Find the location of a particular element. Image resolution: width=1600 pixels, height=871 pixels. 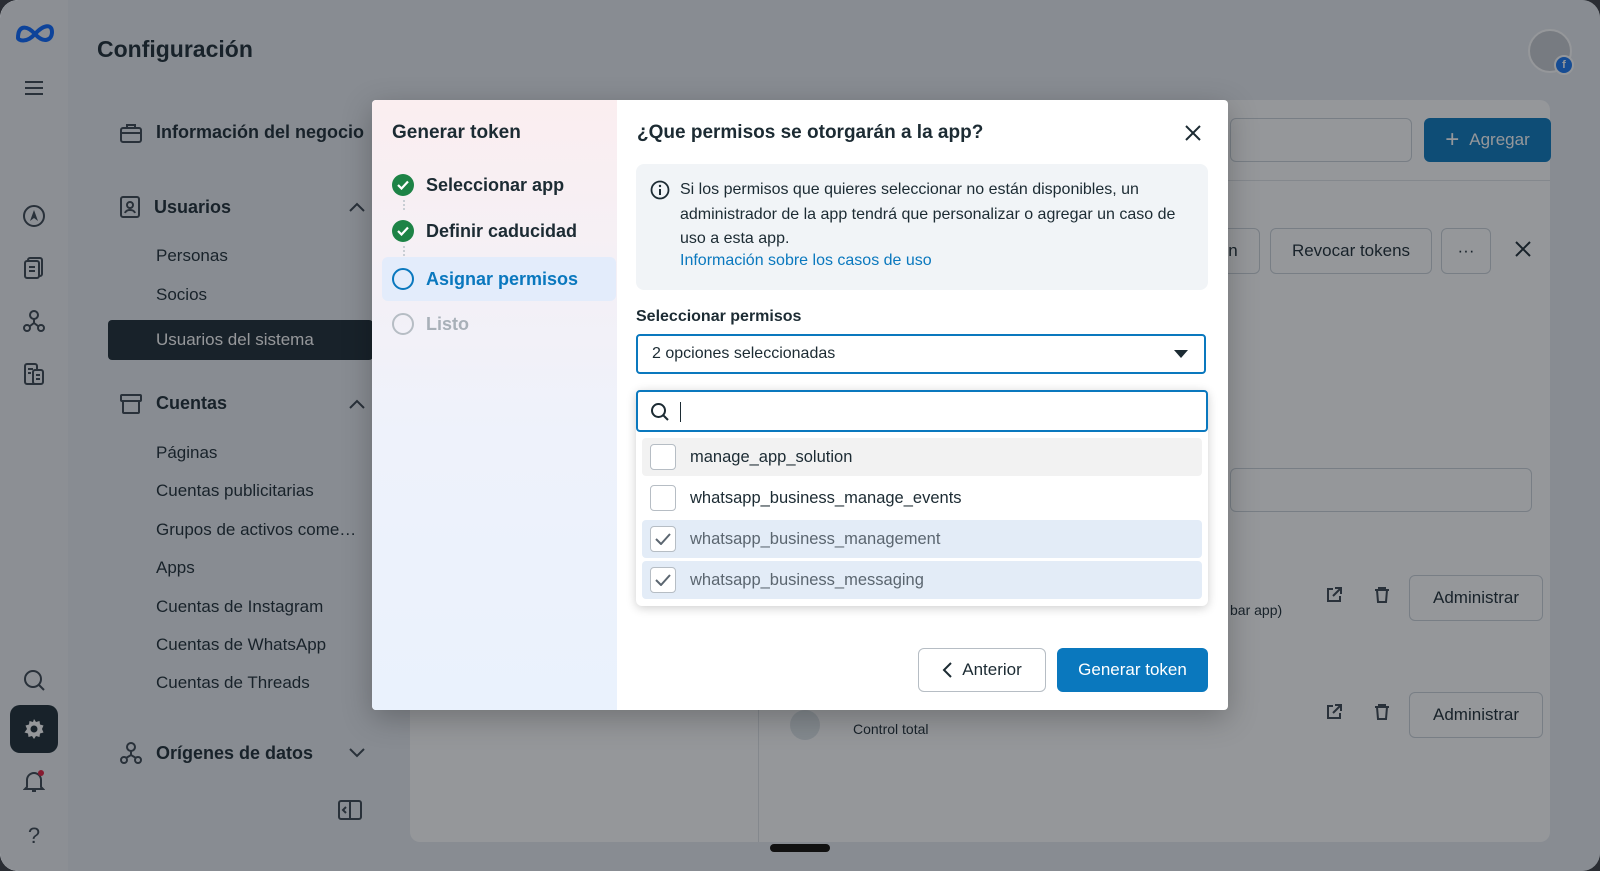

option-whatsapp-business-messaging: whatsapp_business_messaging is located at coordinates (922, 580).